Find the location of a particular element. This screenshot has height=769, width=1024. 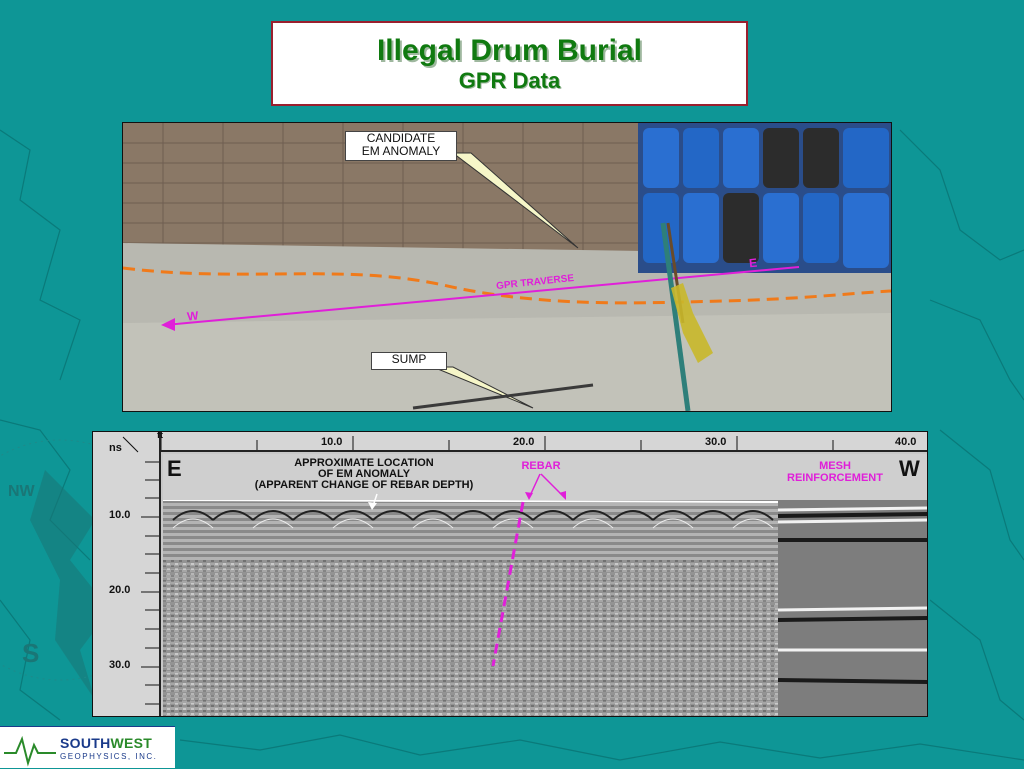

logo-name: SOUTHWEST is located at coordinates (106, 743).